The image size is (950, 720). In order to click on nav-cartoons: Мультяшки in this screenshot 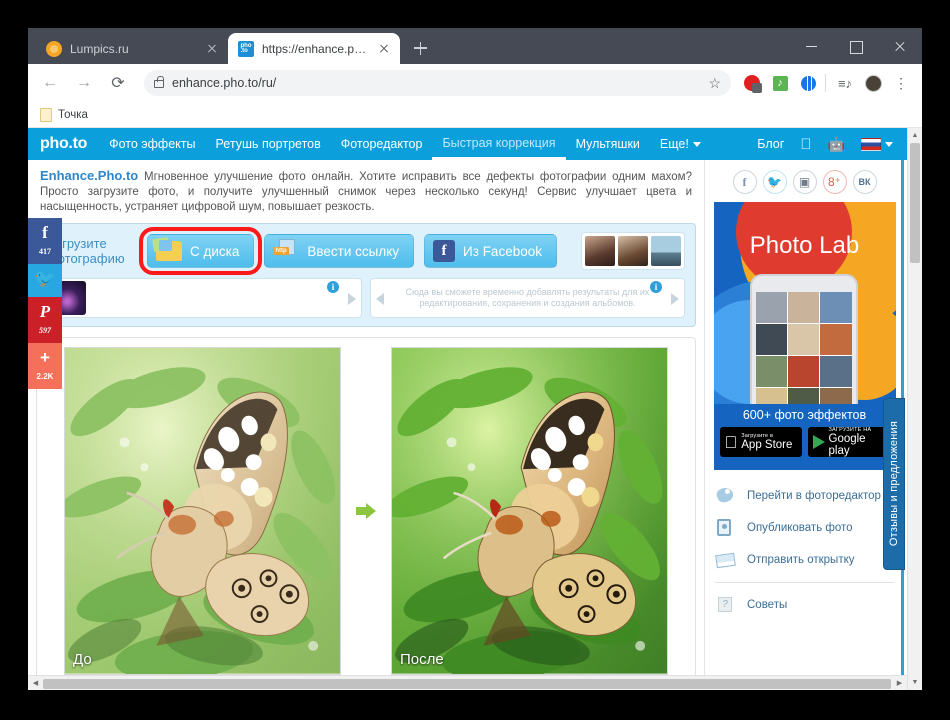, I will do `click(608, 144)`.